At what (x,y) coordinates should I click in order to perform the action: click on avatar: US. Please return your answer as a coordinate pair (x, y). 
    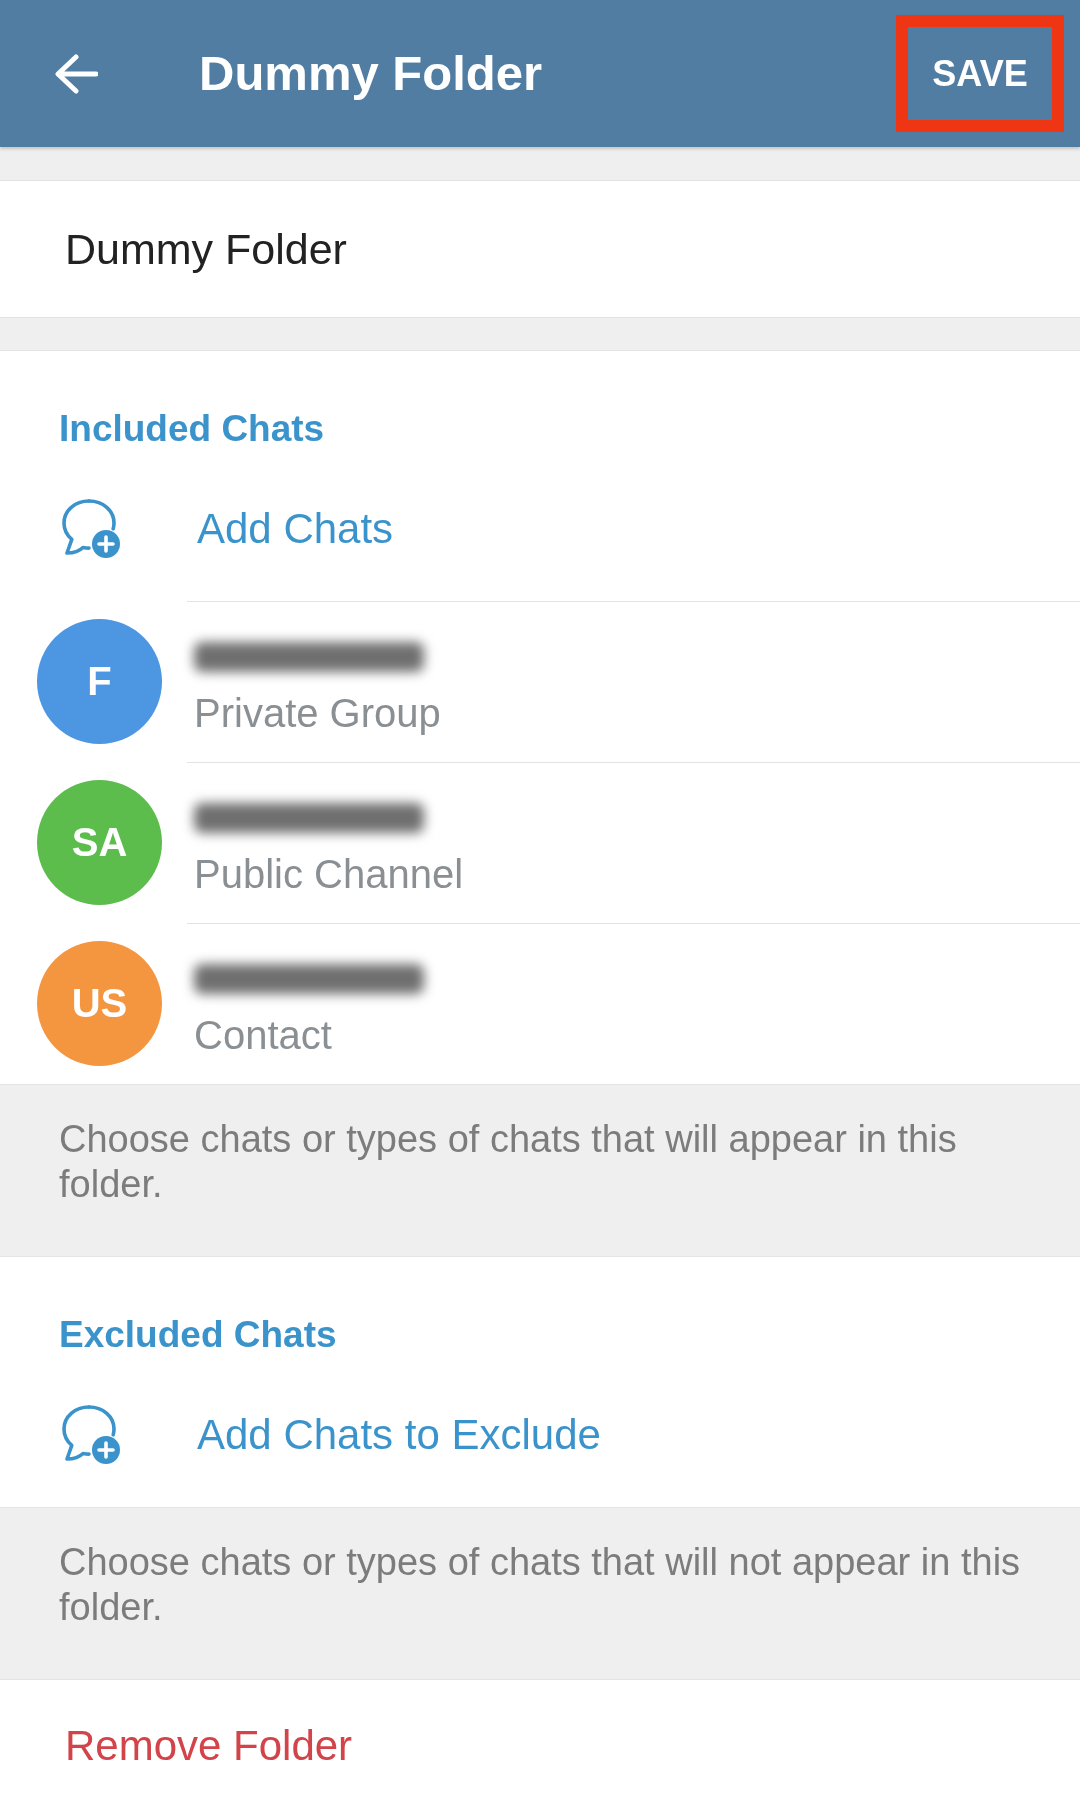
    Looking at the image, I should click on (99, 1003).